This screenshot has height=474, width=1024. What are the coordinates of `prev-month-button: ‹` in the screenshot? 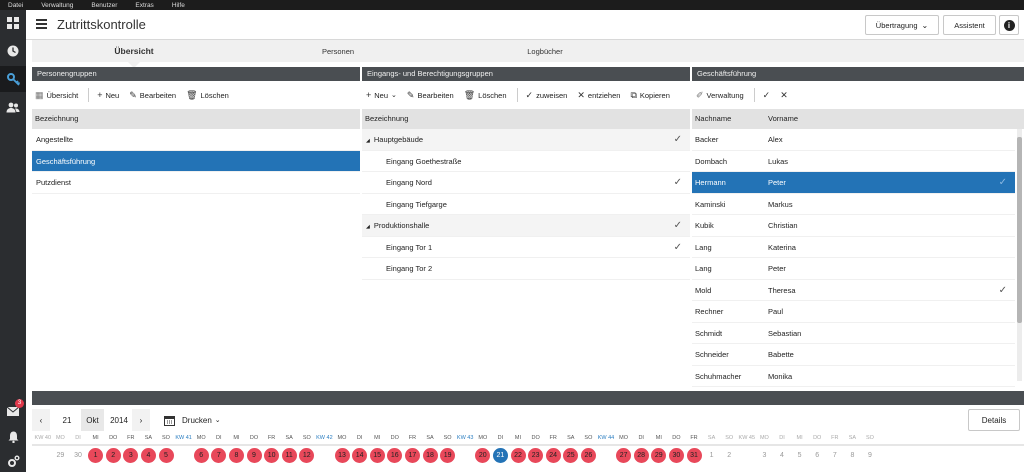 It's located at (41, 420).